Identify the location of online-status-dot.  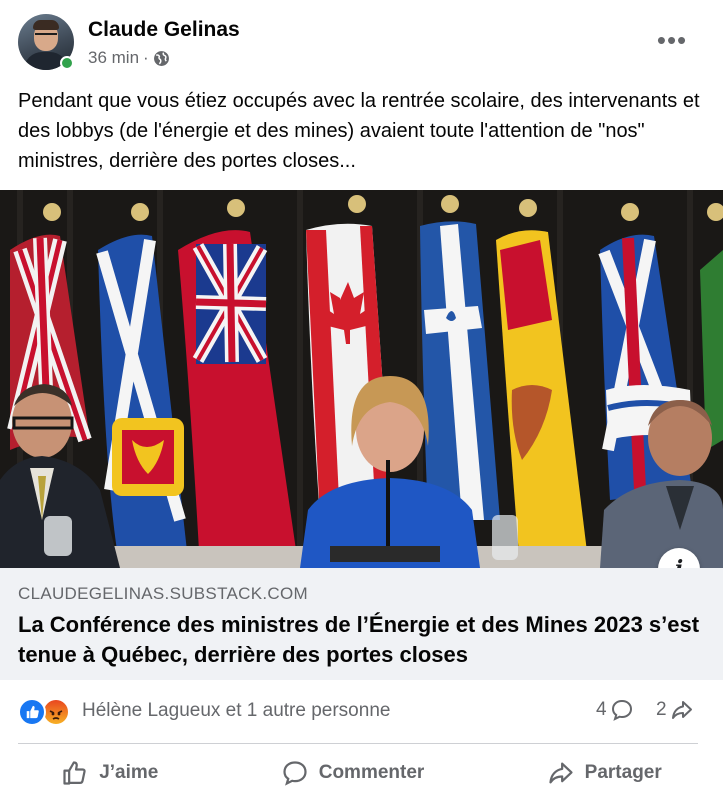
(67, 63).